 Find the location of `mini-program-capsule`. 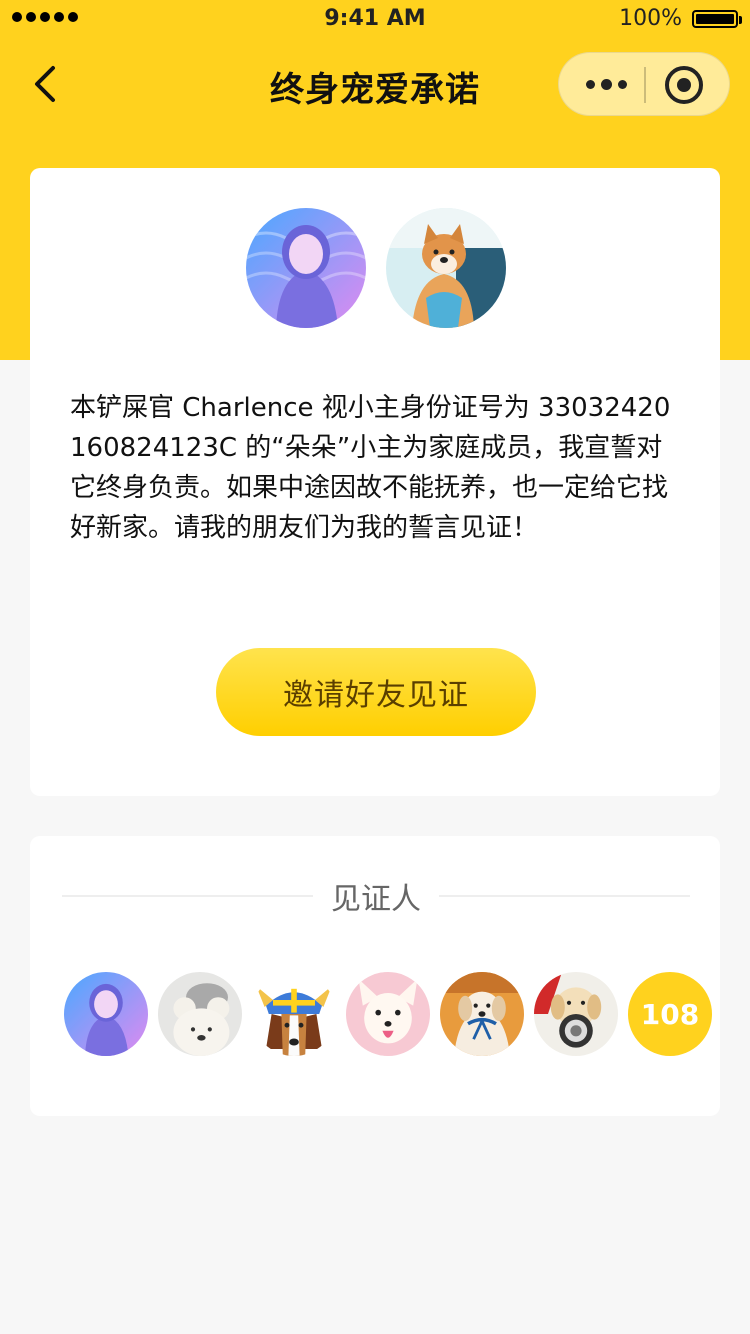

mini-program-capsule is located at coordinates (644, 84).